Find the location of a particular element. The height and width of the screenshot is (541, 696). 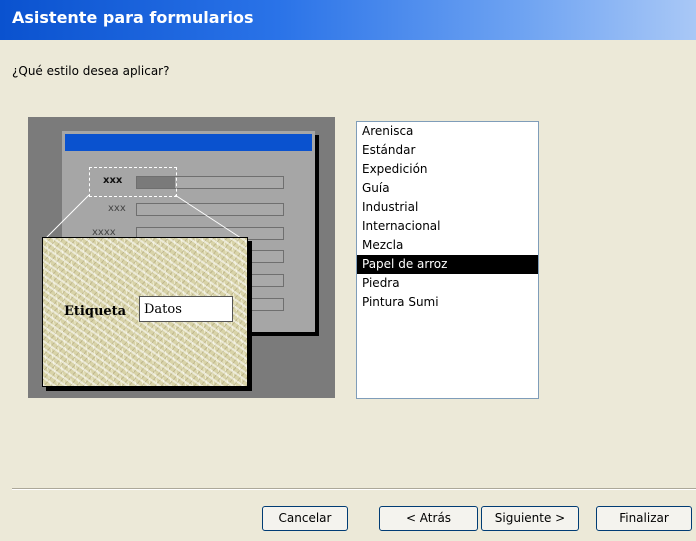

back-button: < Atrás is located at coordinates (428, 518).